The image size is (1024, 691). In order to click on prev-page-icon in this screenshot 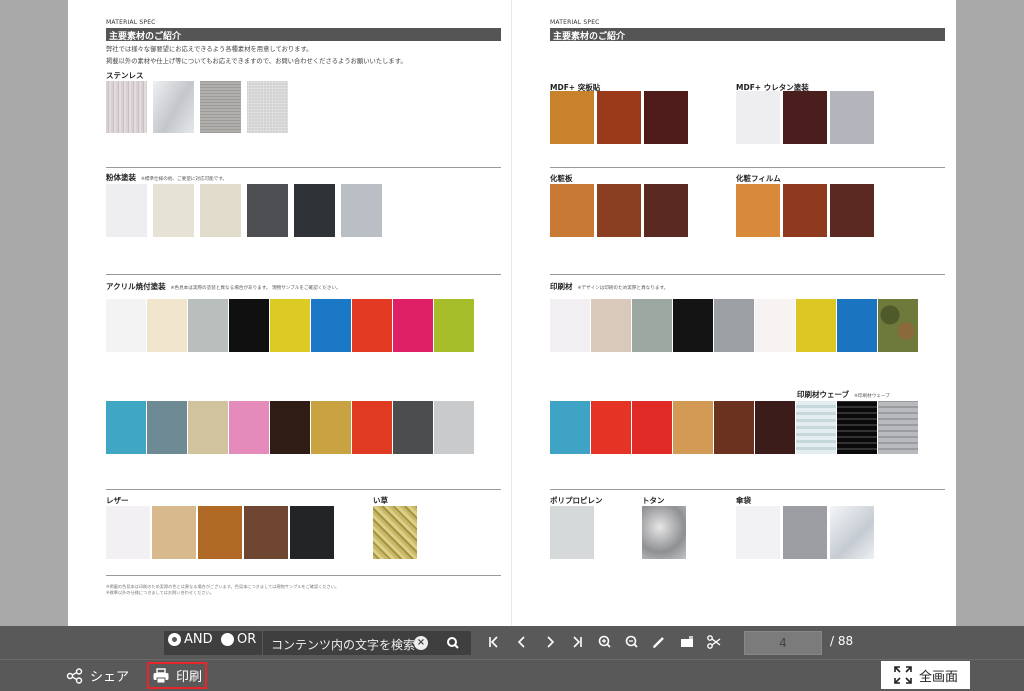, I will do `click(522, 642)`.